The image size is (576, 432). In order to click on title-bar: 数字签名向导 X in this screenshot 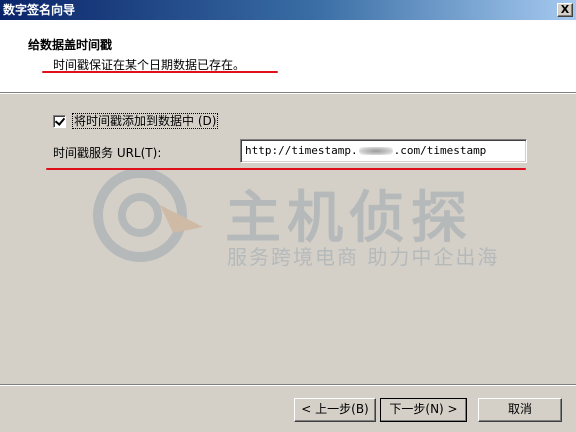, I will do `click(288, 10)`.